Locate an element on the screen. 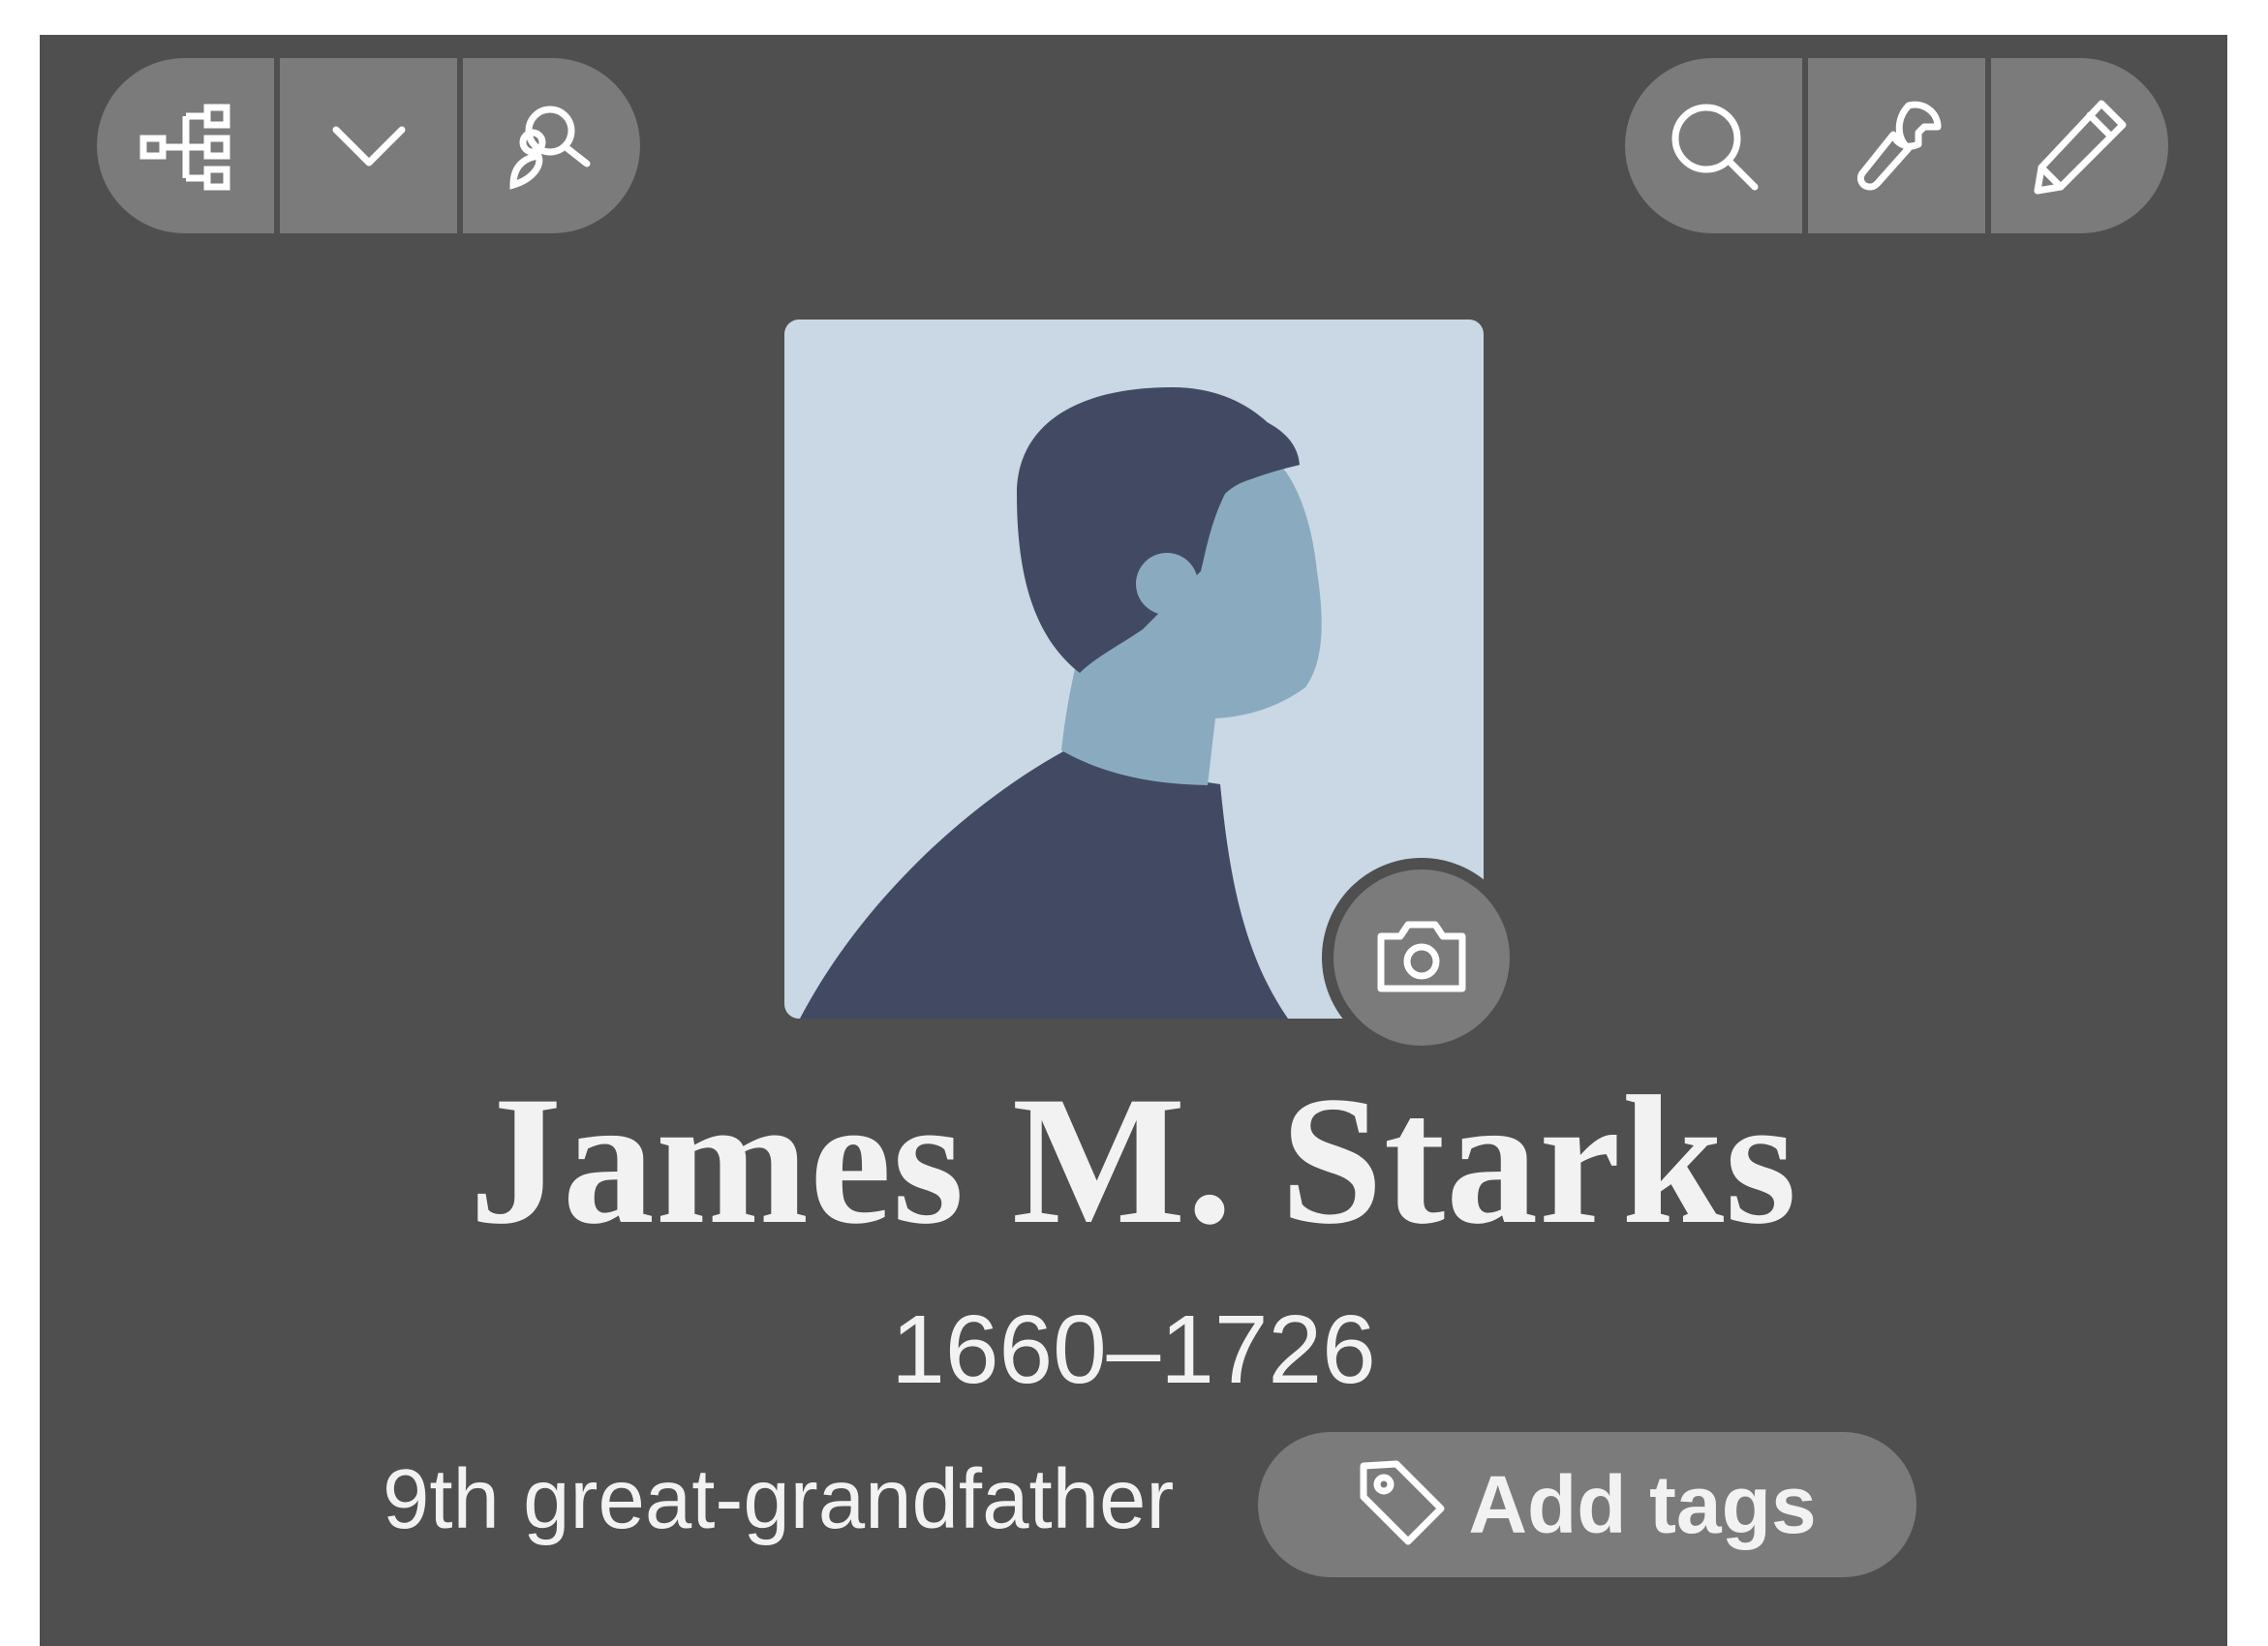  family-tree-button is located at coordinates (186, 145).